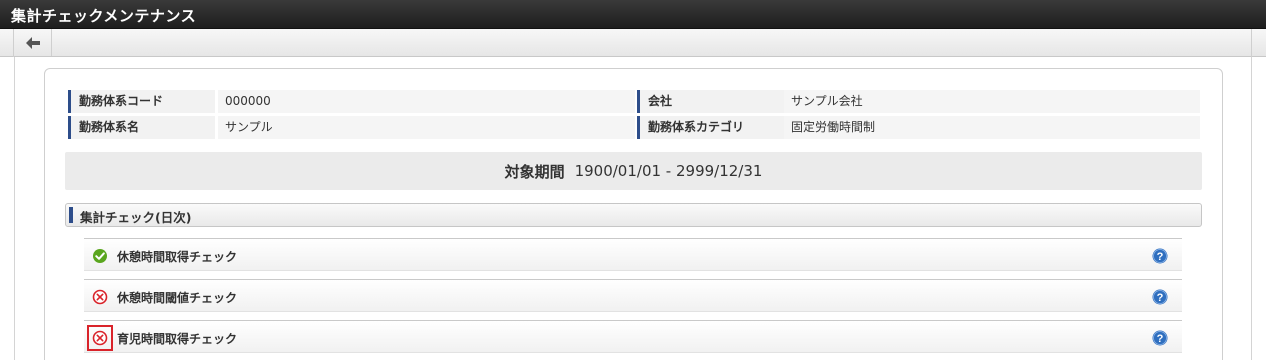 Image resolution: width=1266 pixels, height=360 pixels. Describe the element at coordinates (177, 339) in the screenshot. I see `check-name: 育児時間取得チェック` at that location.